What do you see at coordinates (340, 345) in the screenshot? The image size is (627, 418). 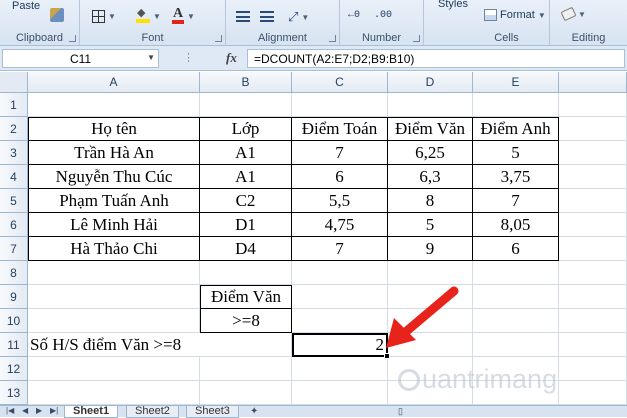 I see `result-cell-c11: 2` at bounding box center [340, 345].